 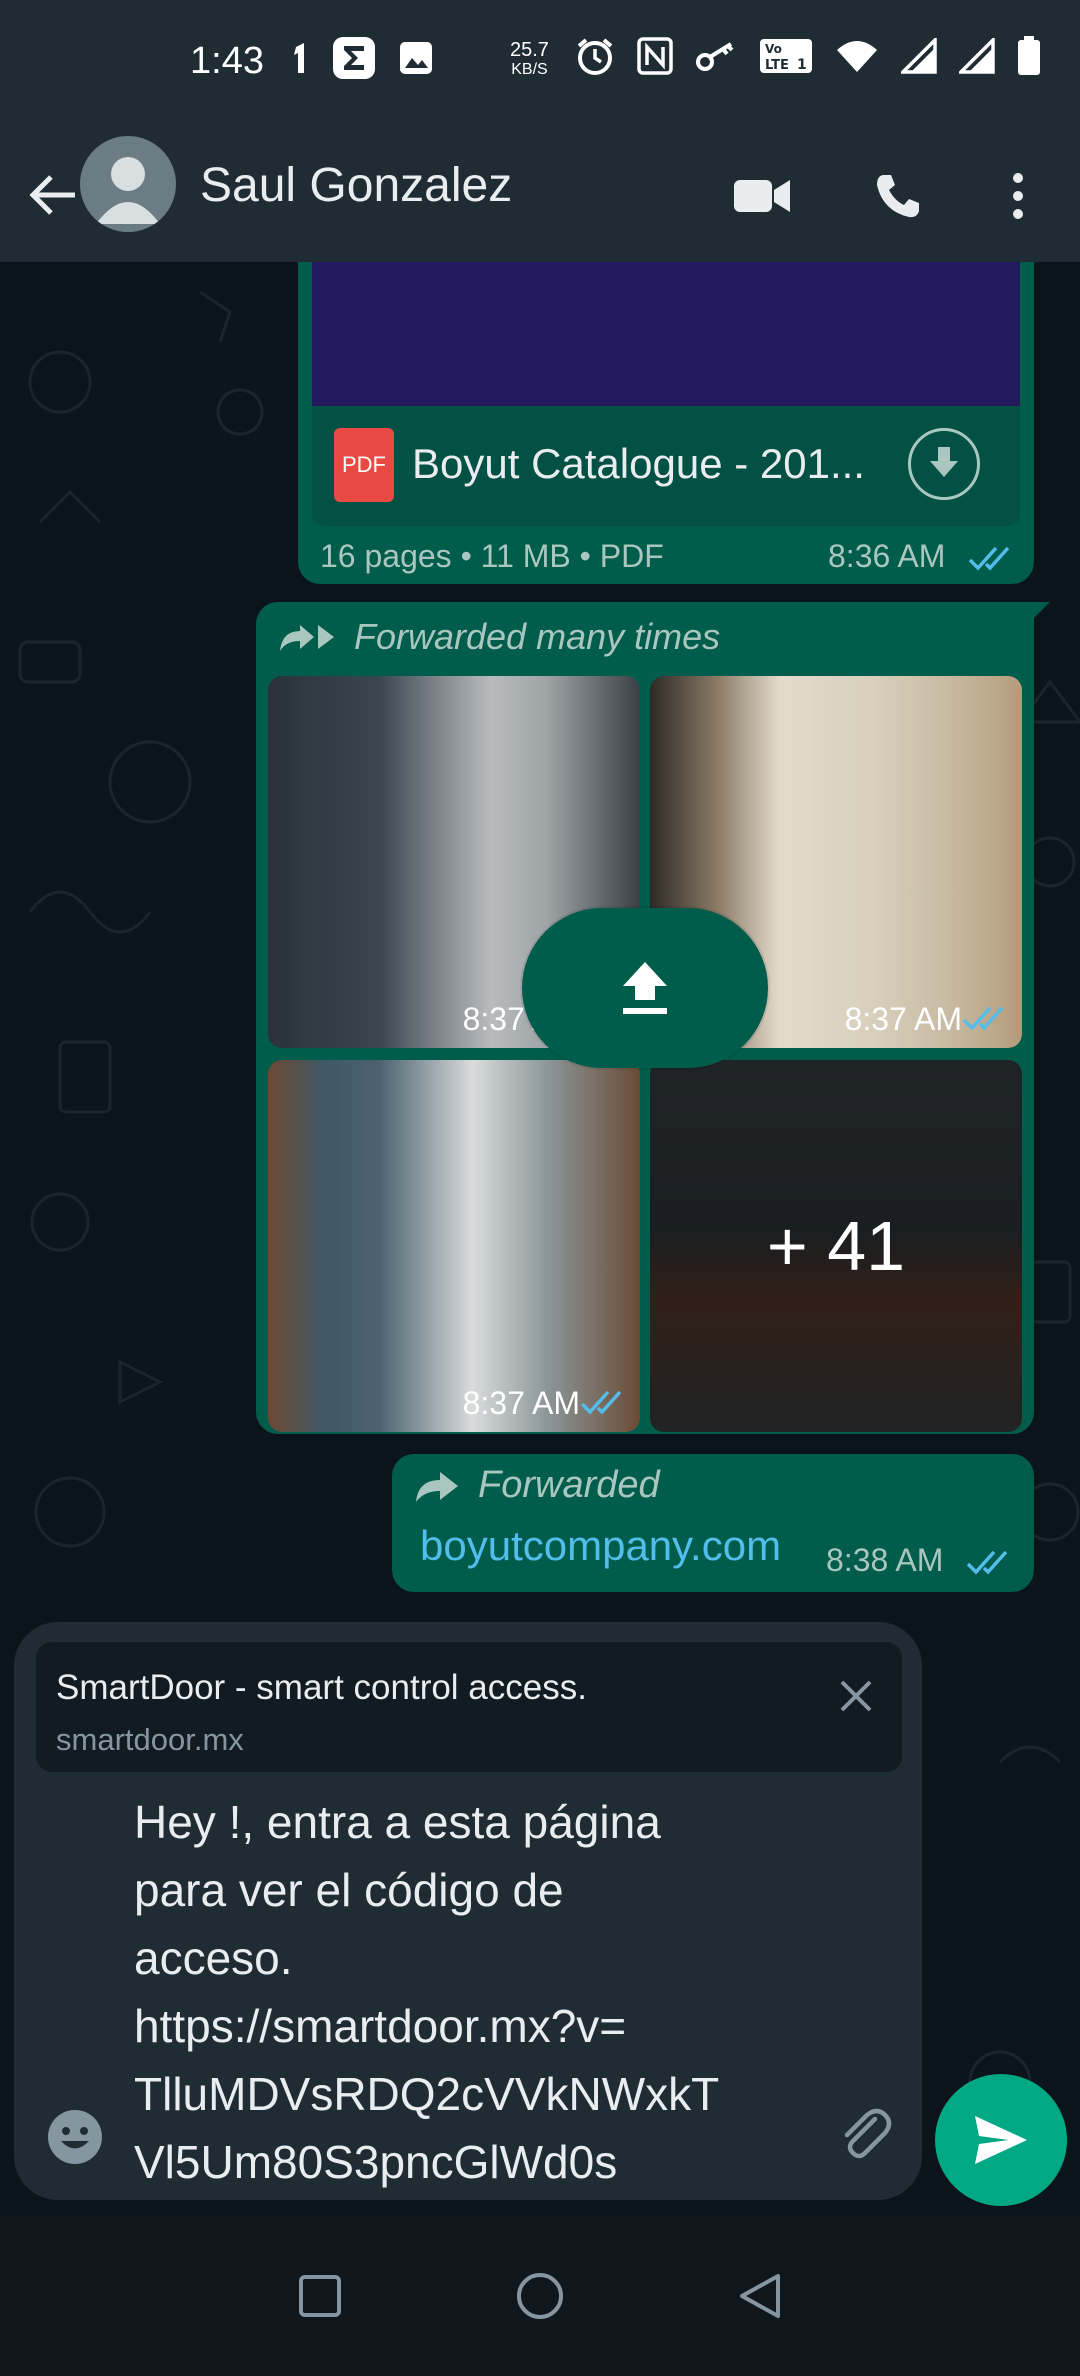 I want to click on voice-call-button, so click(x=898, y=196).